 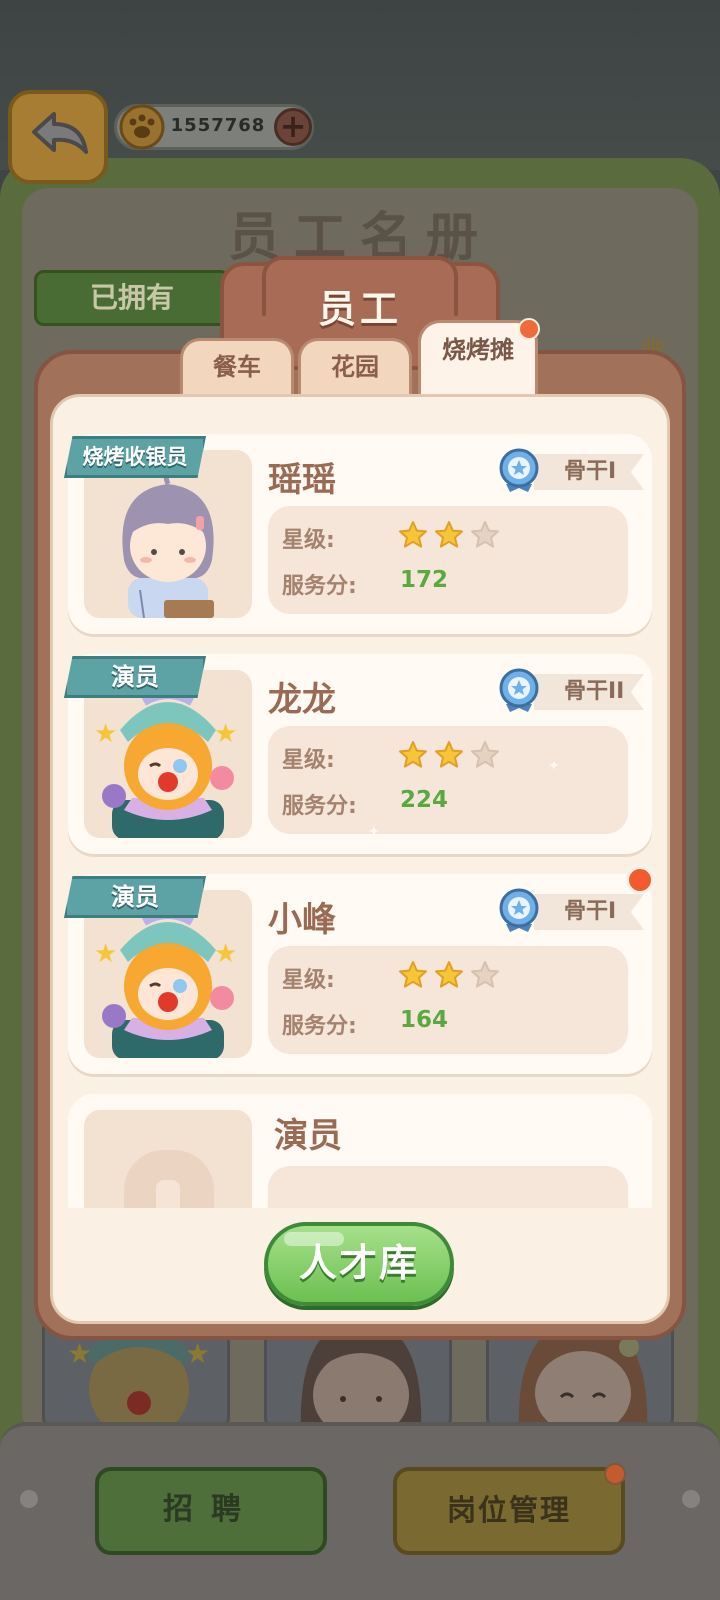 I want to click on stats-panel: 星级: 服务分: 172, so click(x=448, y=560).